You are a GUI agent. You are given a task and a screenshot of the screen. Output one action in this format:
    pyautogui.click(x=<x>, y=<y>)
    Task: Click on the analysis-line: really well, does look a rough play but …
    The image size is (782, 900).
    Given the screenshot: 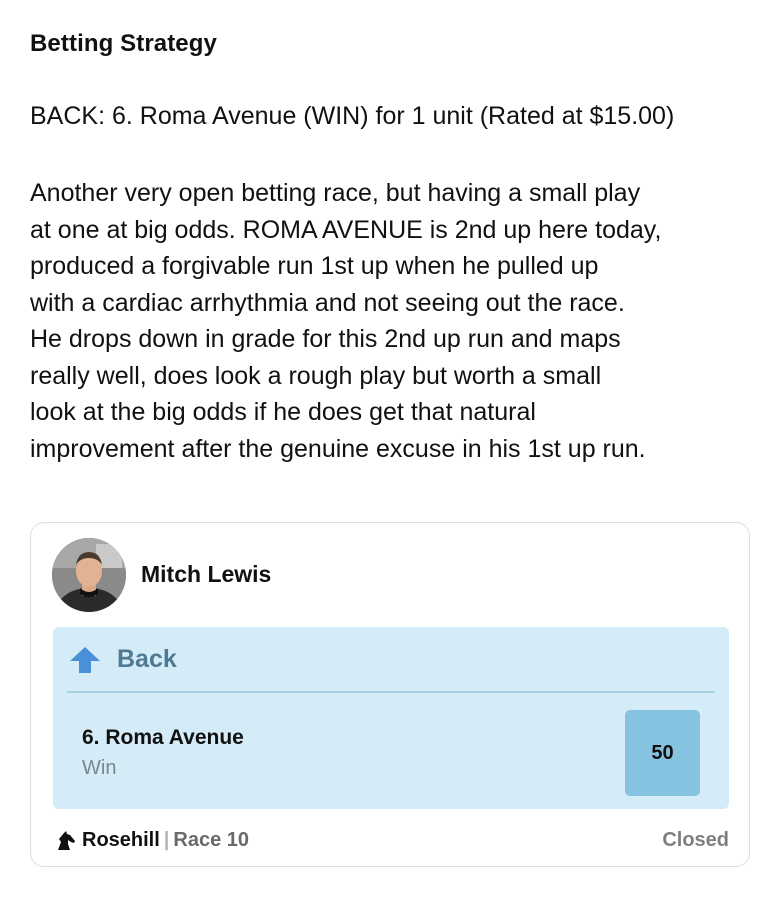 What is the action you would take?
    pyautogui.click(x=316, y=375)
    